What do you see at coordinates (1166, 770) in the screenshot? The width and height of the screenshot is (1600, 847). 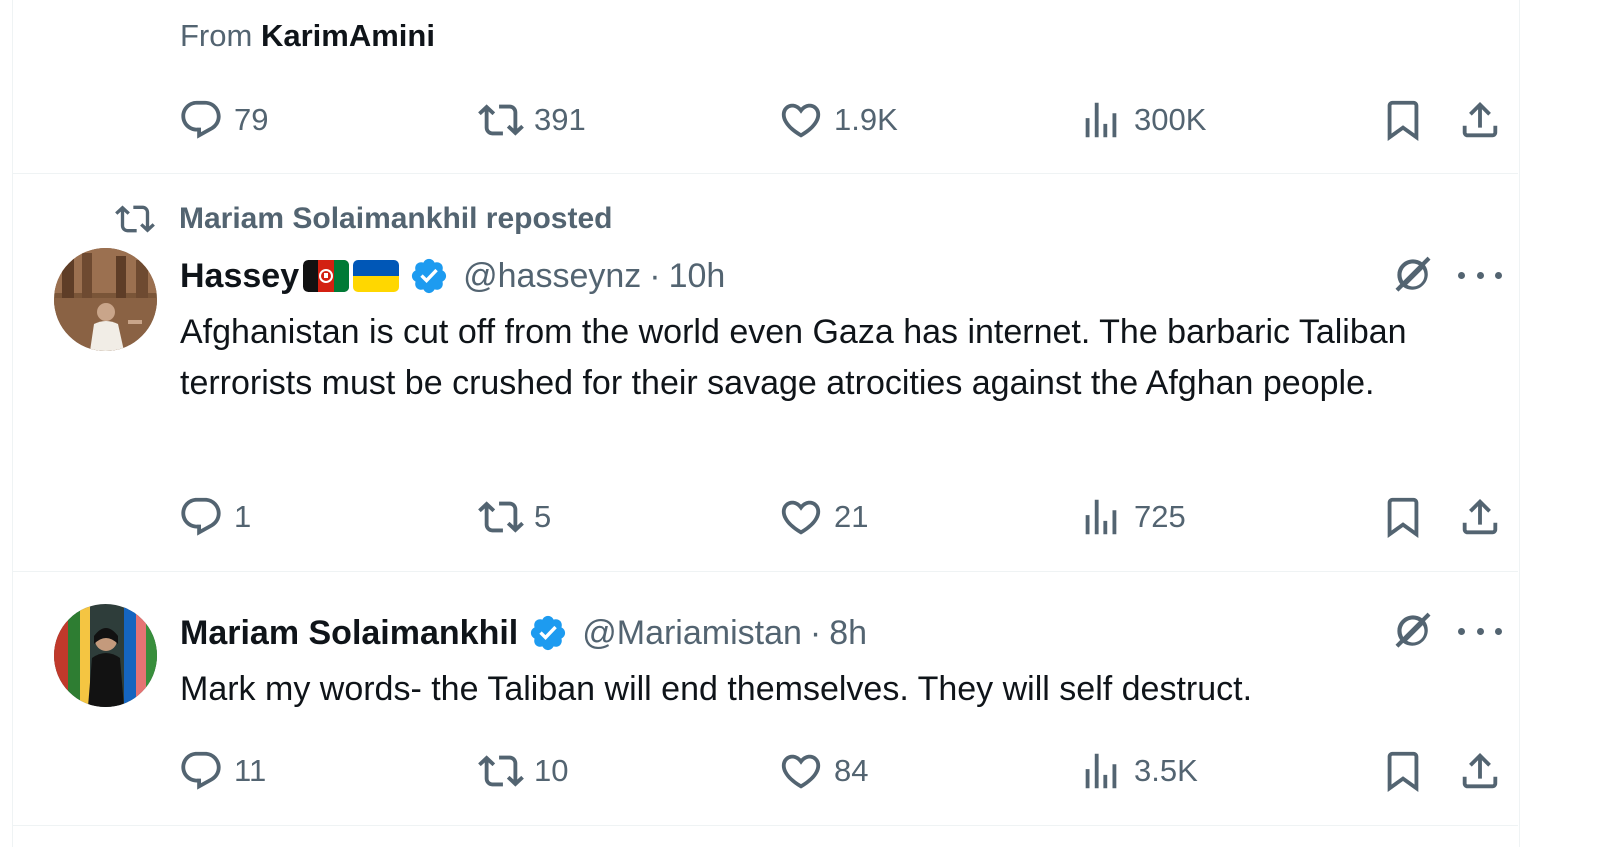 I see `views-count: 3.5K` at bounding box center [1166, 770].